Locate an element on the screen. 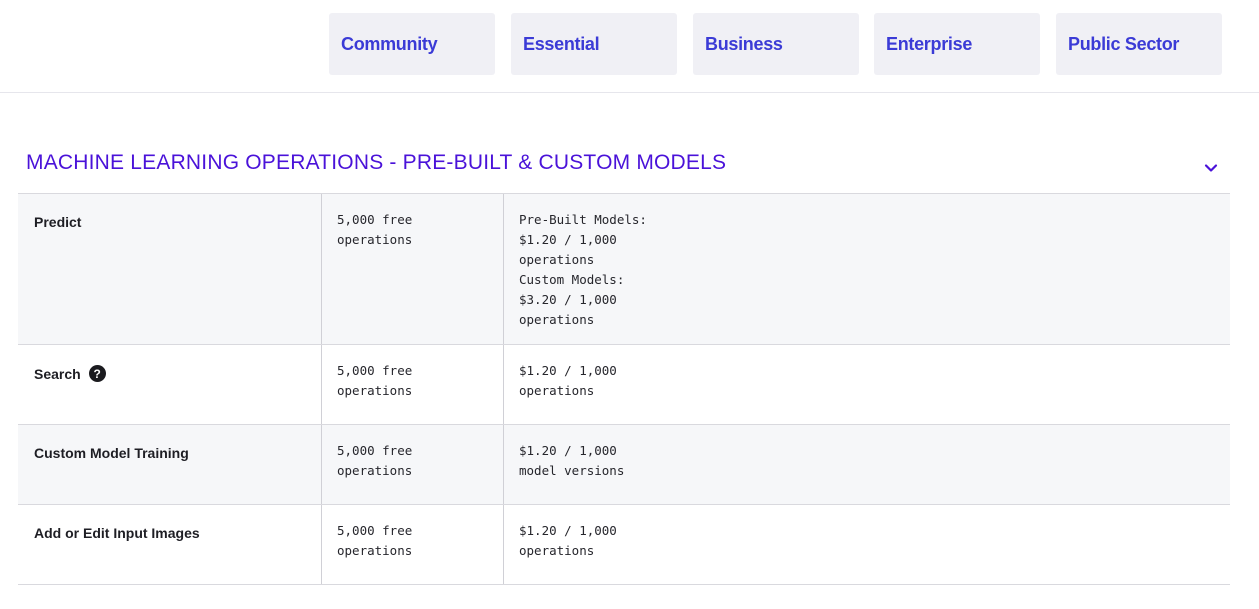  tab-public-sector: Public Sector is located at coordinates (1139, 44).